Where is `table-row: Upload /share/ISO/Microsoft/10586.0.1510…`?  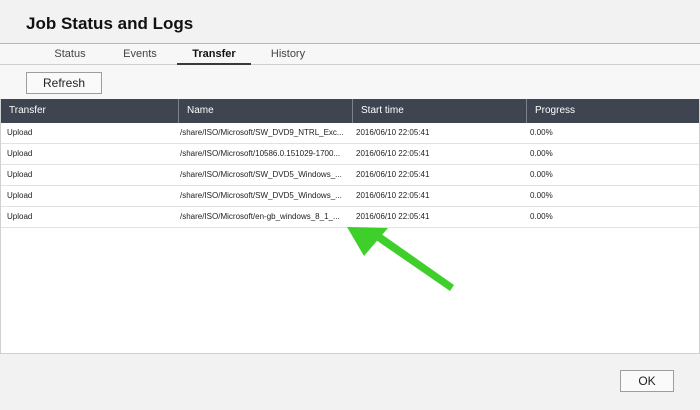
table-row: Upload /share/ISO/Microsoft/10586.0.1510… is located at coordinates (350, 154).